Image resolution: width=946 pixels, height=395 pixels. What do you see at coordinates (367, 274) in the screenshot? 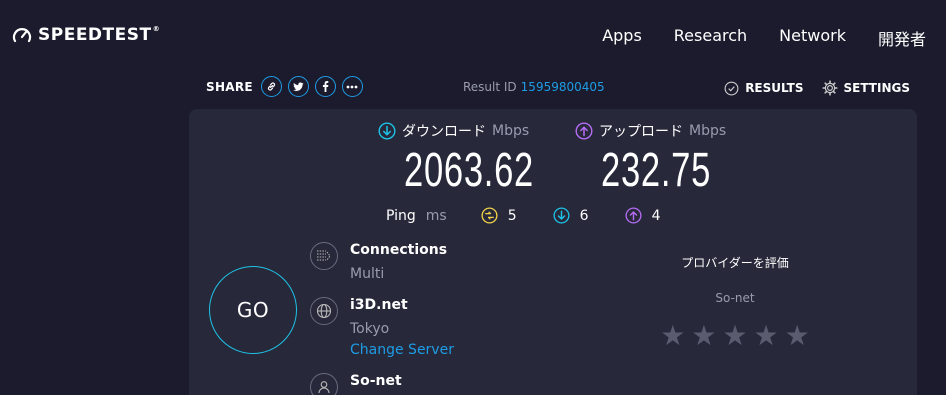
I see `connections-value: Multi` at bounding box center [367, 274].